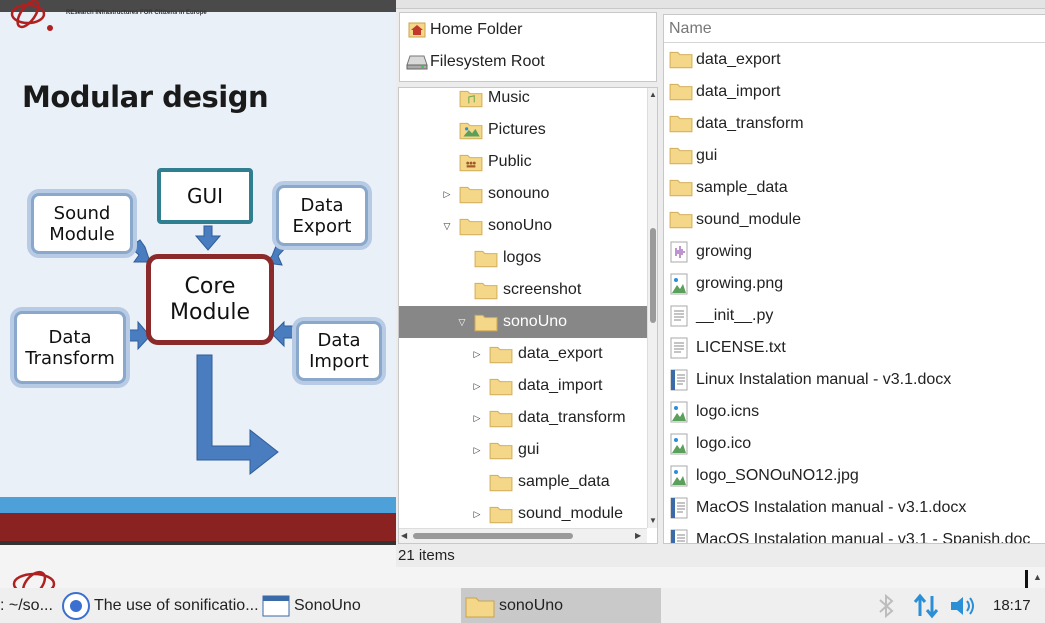  What do you see at coordinates (741, 347) in the screenshot?
I see `file-name: LICENSE.txt` at bounding box center [741, 347].